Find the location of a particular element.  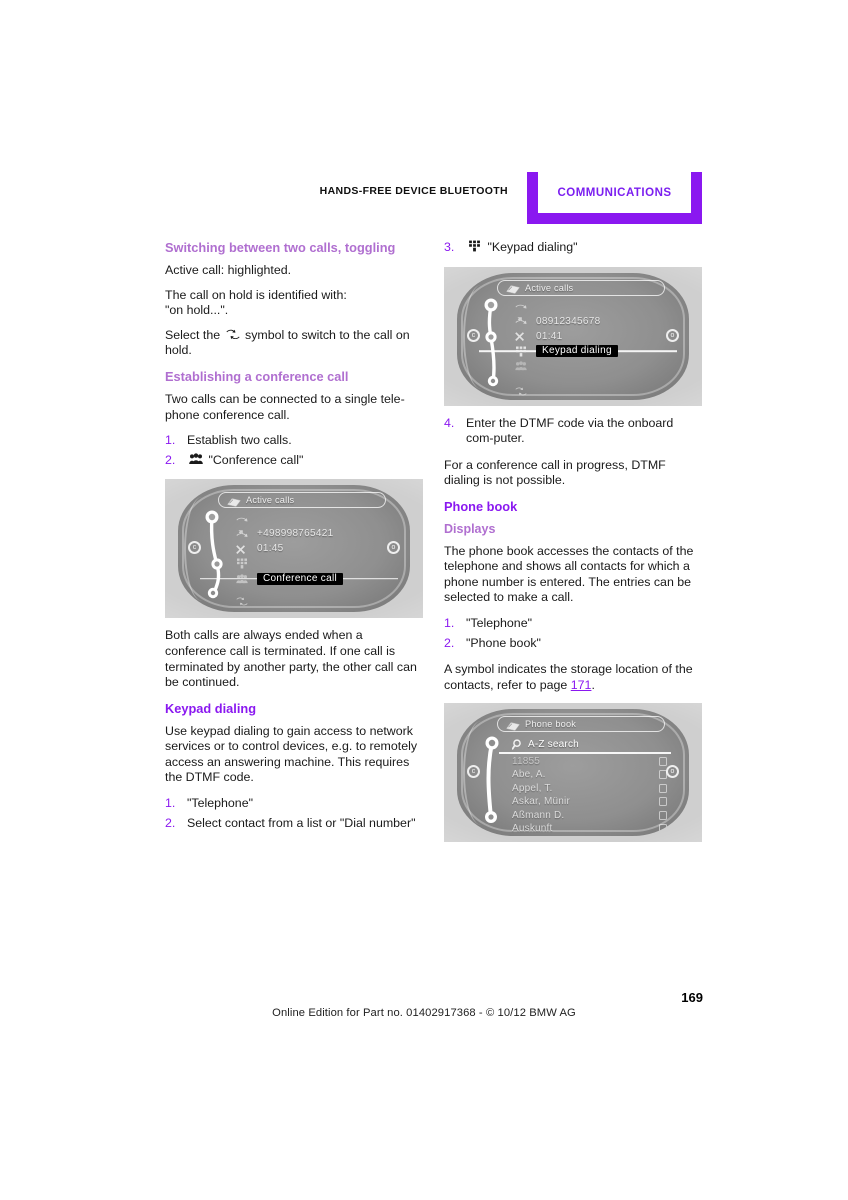

chapter-tab-label: COMMUNICATIONS is located at coordinates (614, 192).